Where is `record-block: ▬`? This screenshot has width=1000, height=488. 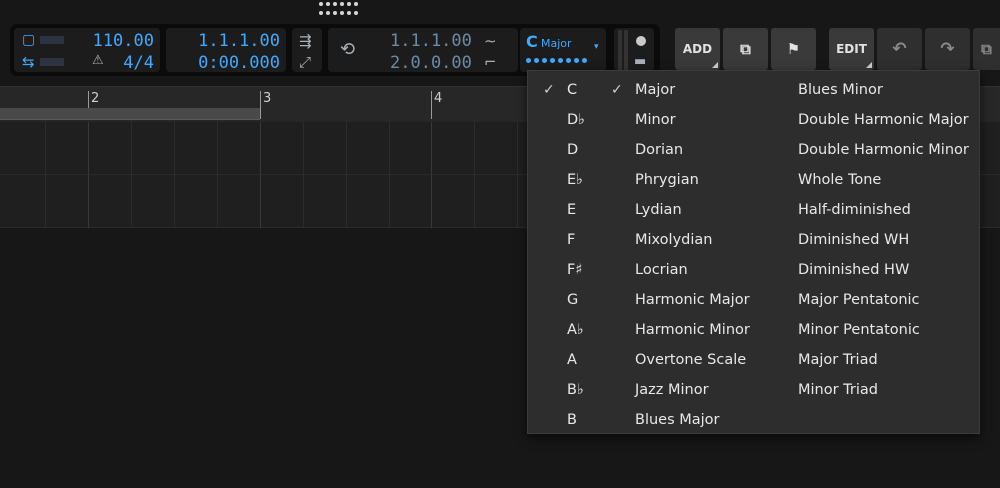
record-block: ▬ is located at coordinates (634, 50).